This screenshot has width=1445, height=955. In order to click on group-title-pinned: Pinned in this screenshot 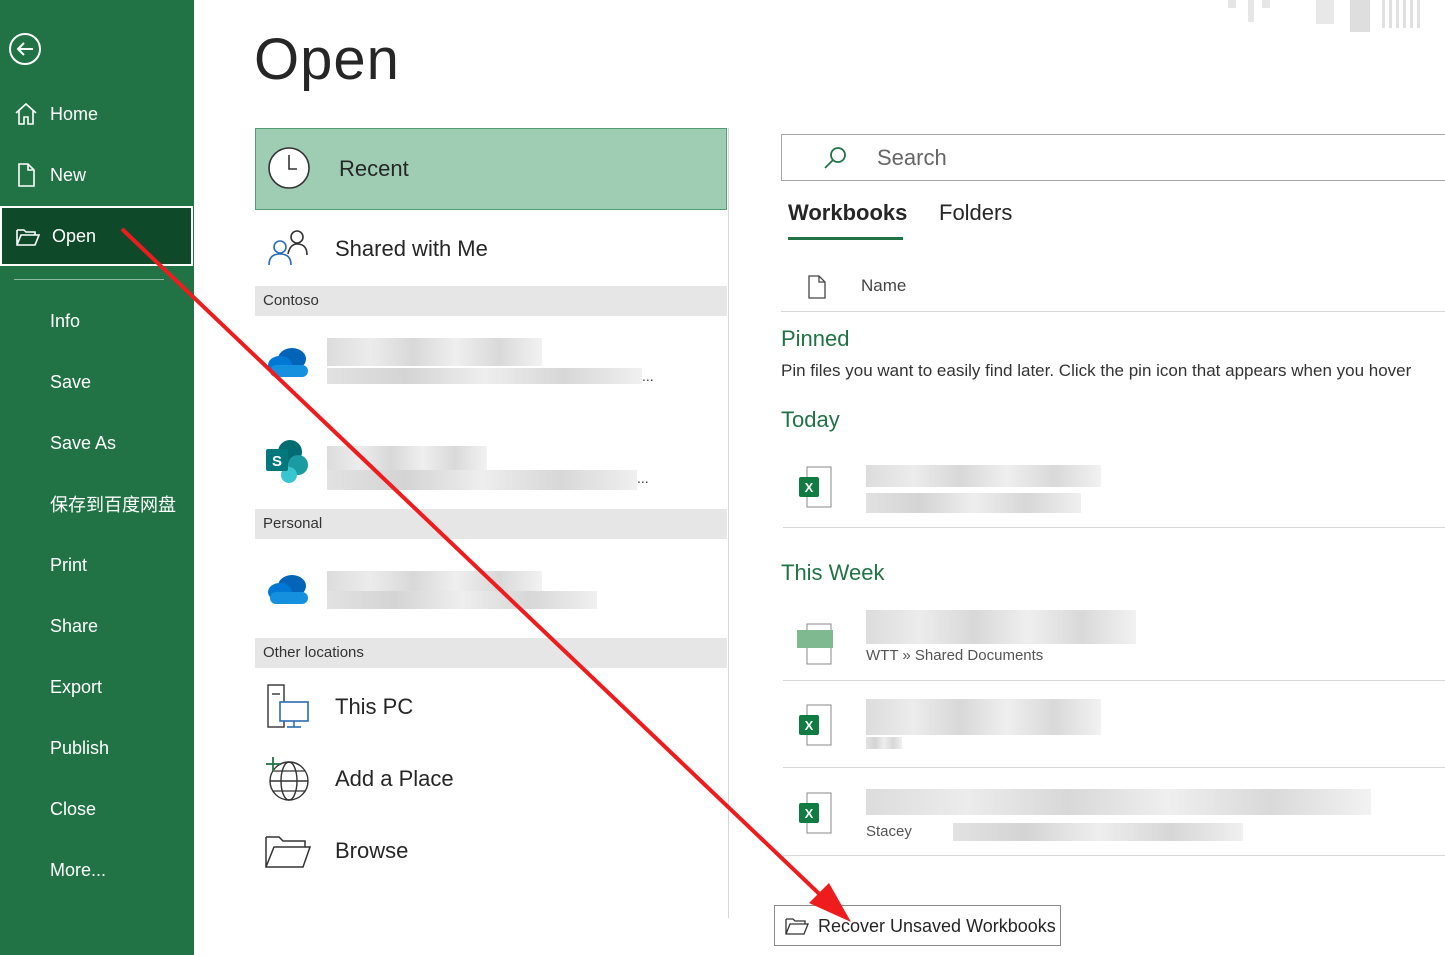, I will do `click(815, 338)`.